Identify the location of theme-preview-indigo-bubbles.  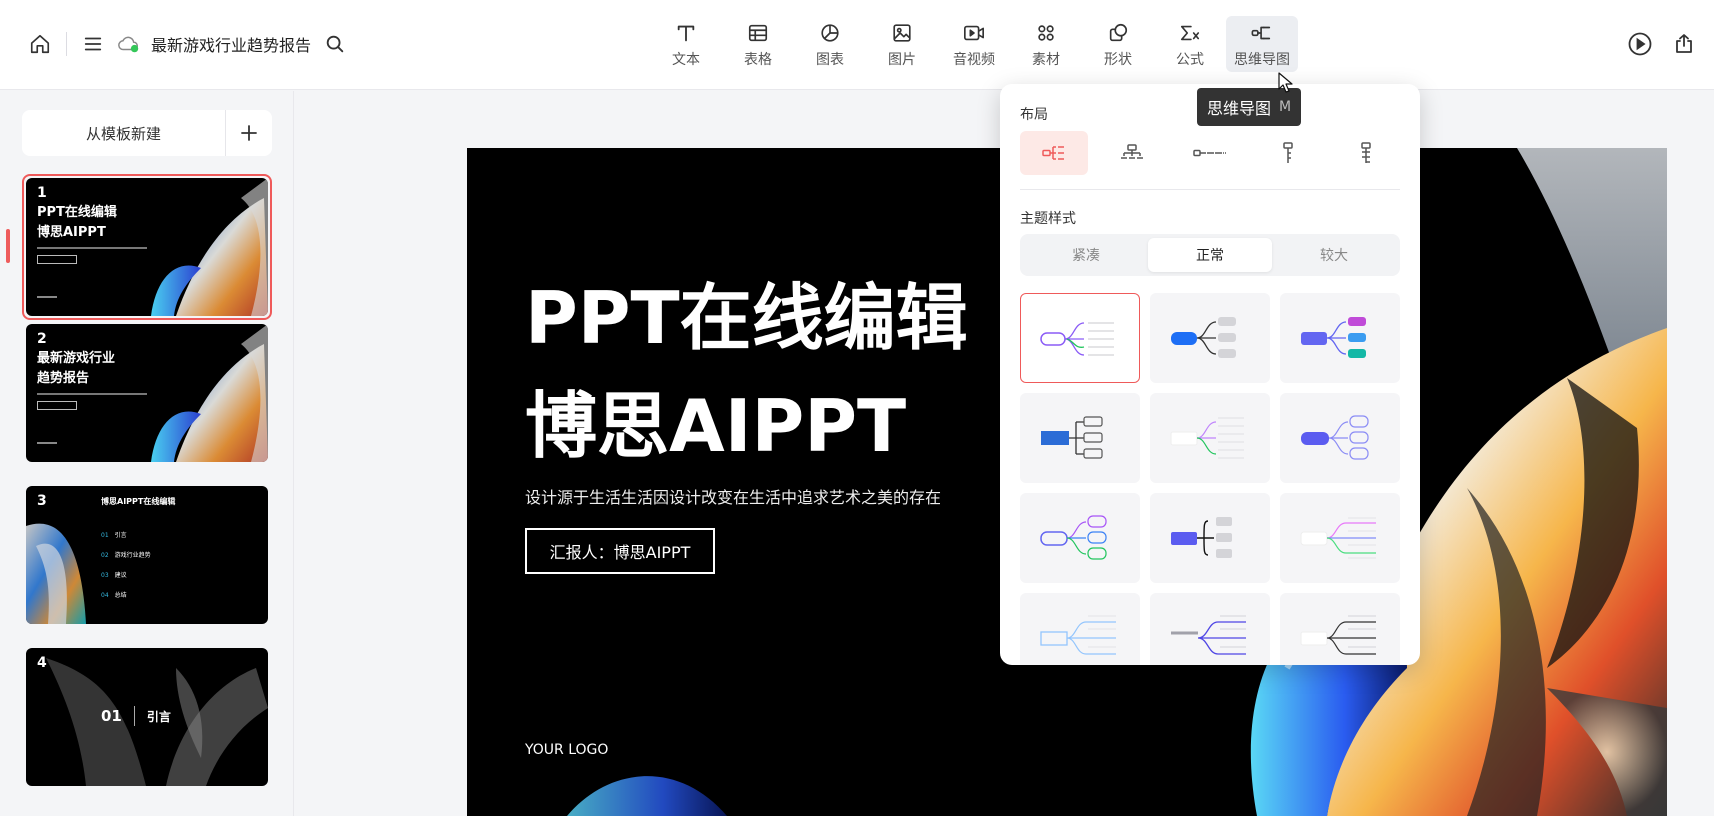
(1335, 437).